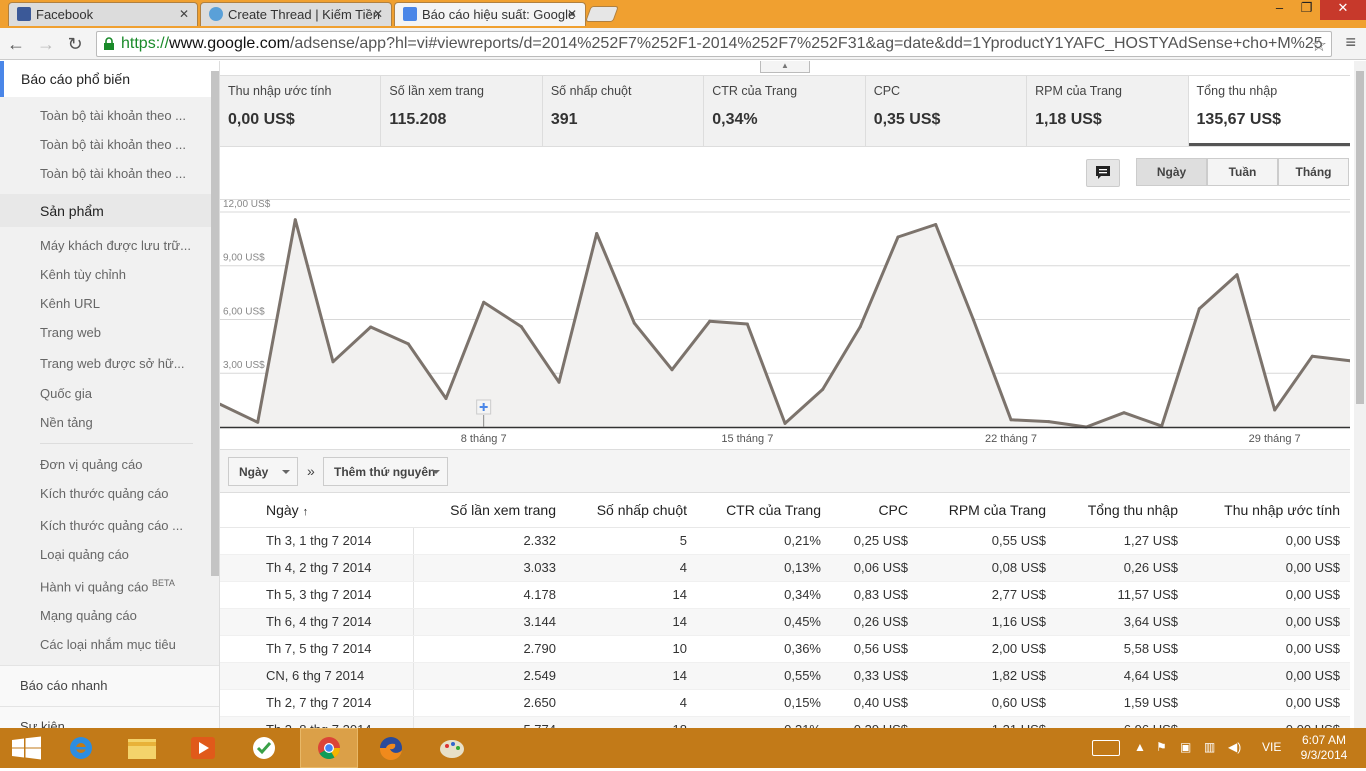 This screenshot has height=771, width=1366. I want to click on sidebar-item-ad-behavior: Hành vi quảng cáo BETA, so click(100, 586).